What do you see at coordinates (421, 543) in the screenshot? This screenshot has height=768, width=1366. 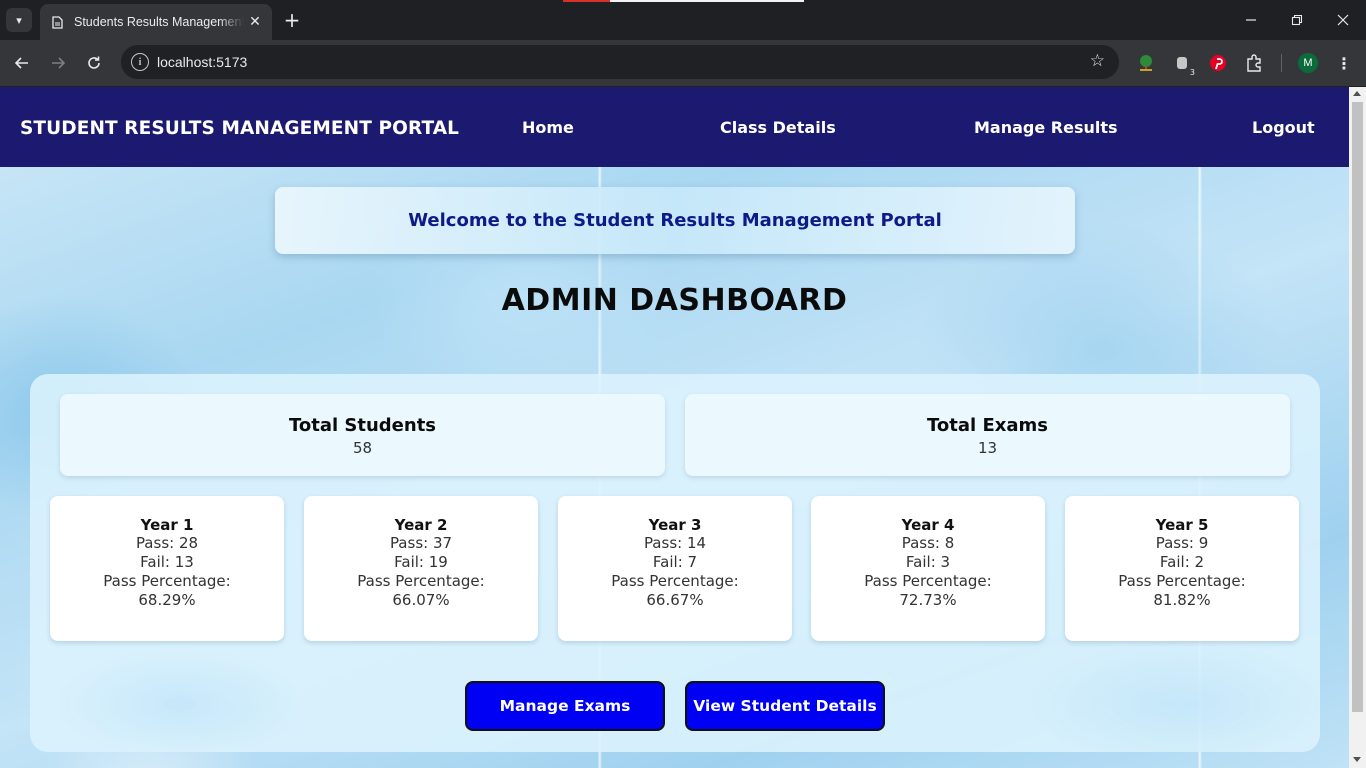 I see `year-pass: Pass: 37` at bounding box center [421, 543].